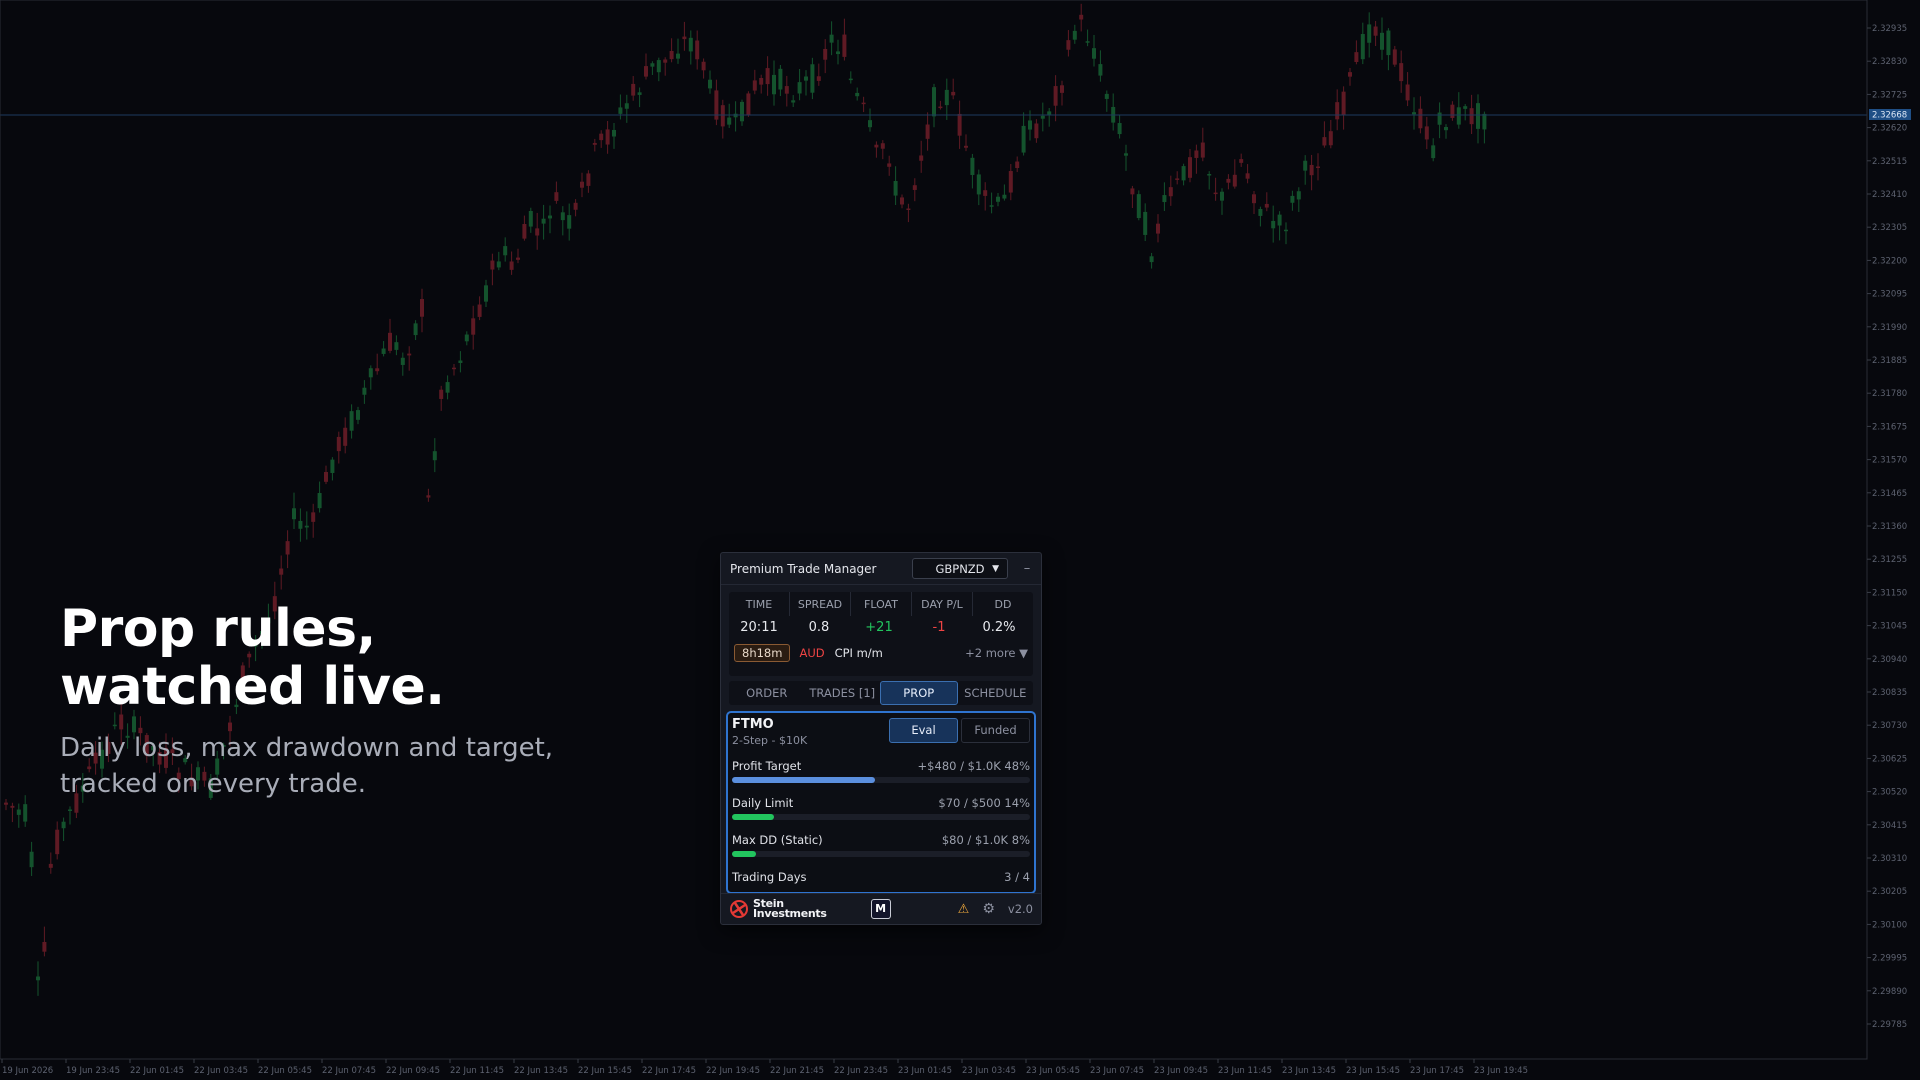 The image size is (1920, 1080). I want to click on minimize-button: –, so click(1027, 568).